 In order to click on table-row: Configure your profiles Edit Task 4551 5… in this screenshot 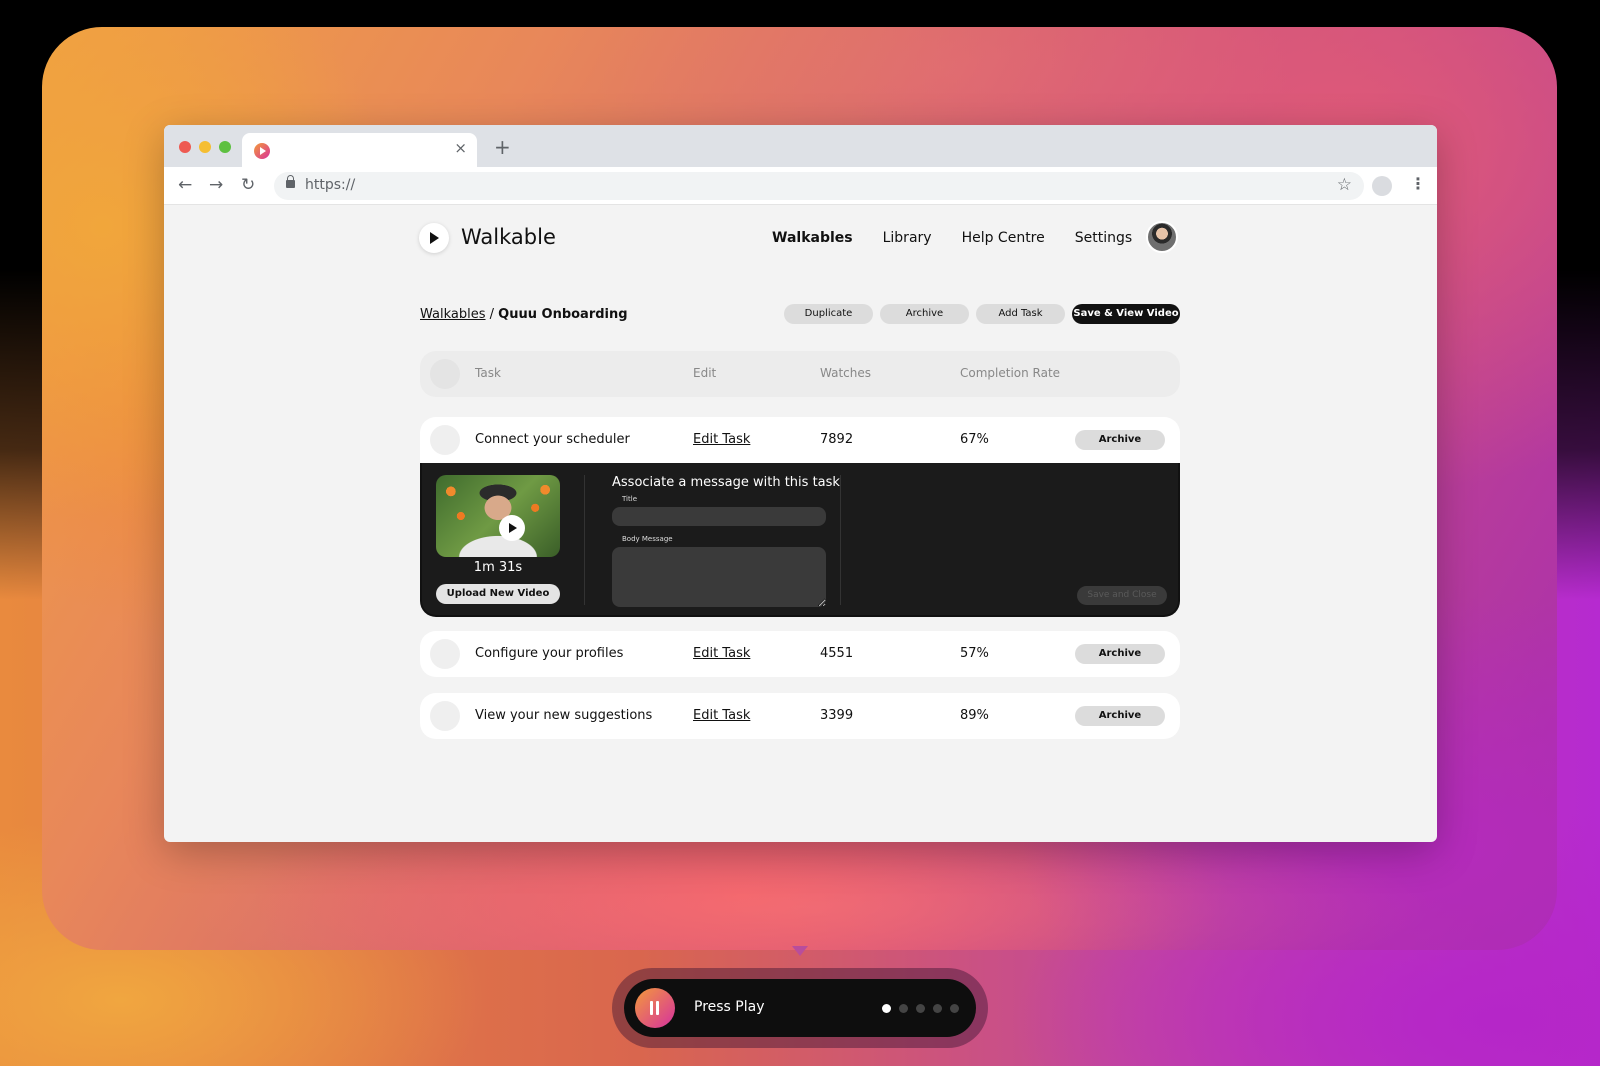, I will do `click(800, 654)`.